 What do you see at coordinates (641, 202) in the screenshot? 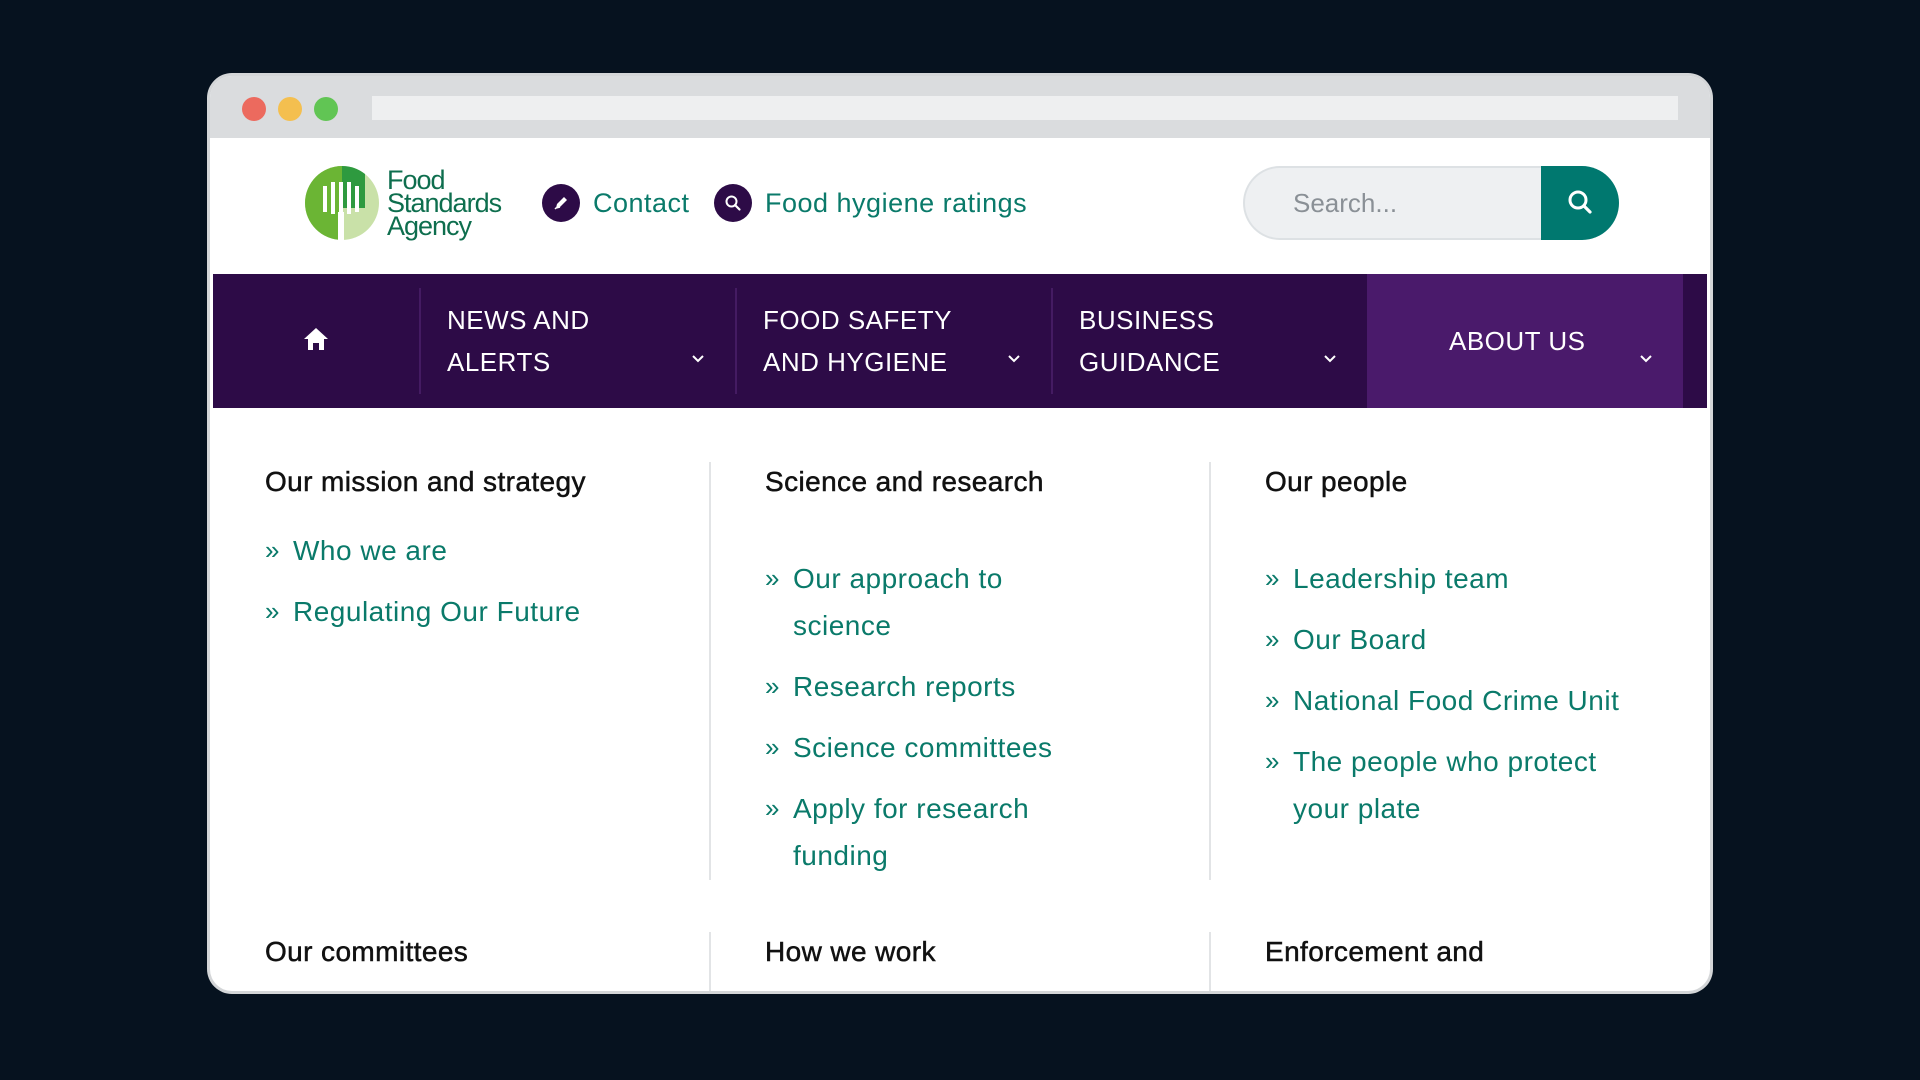
I see `contact-label: Contact` at bounding box center [641, 202].